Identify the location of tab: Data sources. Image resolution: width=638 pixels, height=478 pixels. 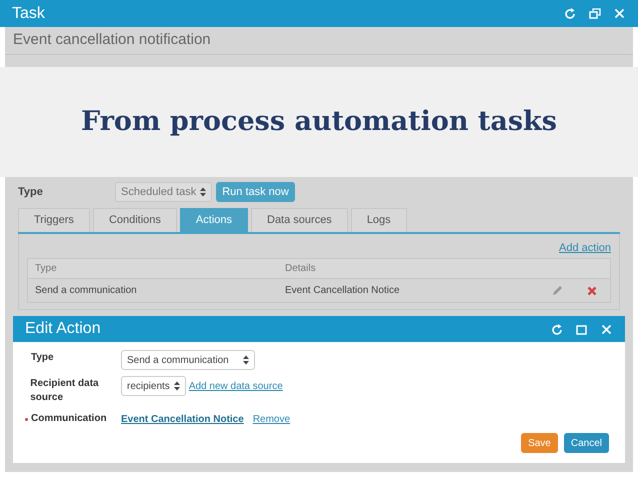
(299, 220).